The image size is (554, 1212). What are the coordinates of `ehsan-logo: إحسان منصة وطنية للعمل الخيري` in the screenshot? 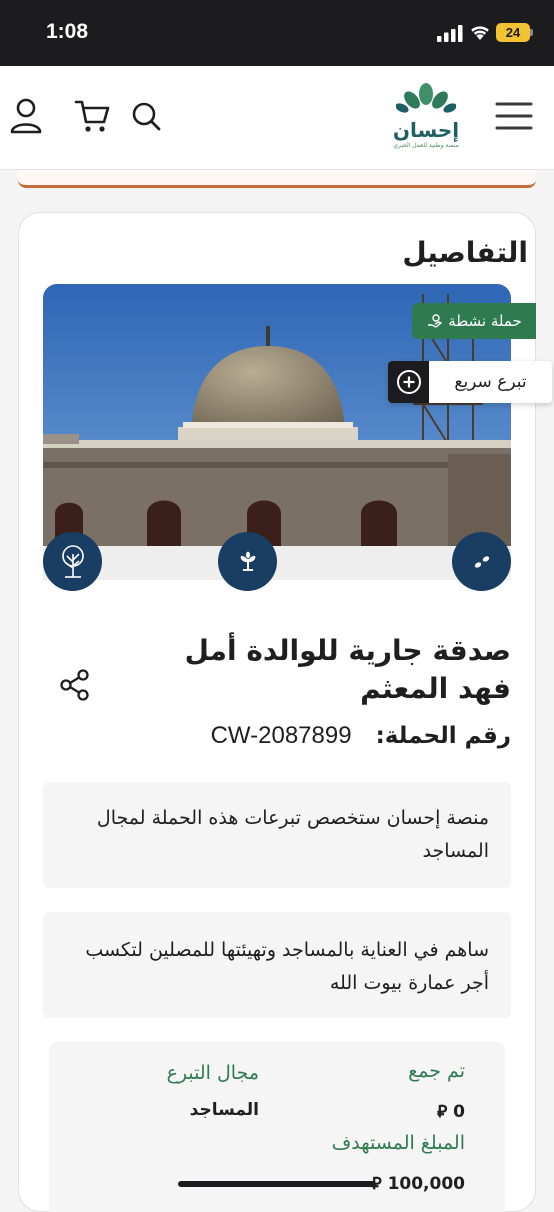 It's located at (426, 121).